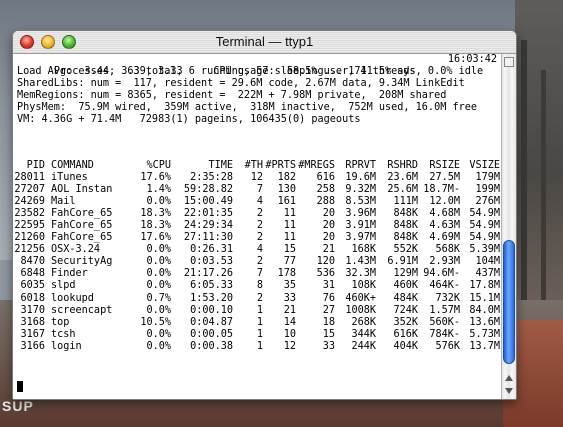  I want to click on cell-vsize: 5.73M, so click(484, 334).